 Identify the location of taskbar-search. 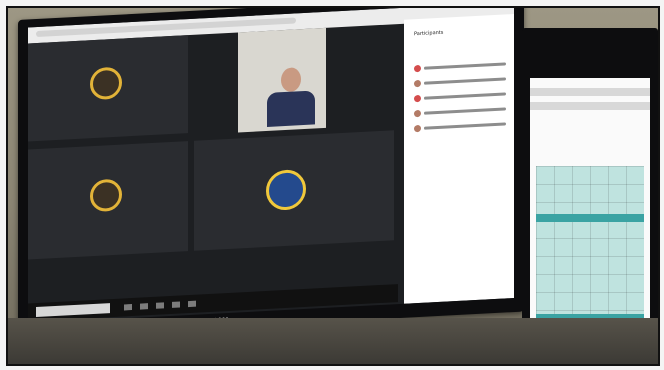
(73, 310).